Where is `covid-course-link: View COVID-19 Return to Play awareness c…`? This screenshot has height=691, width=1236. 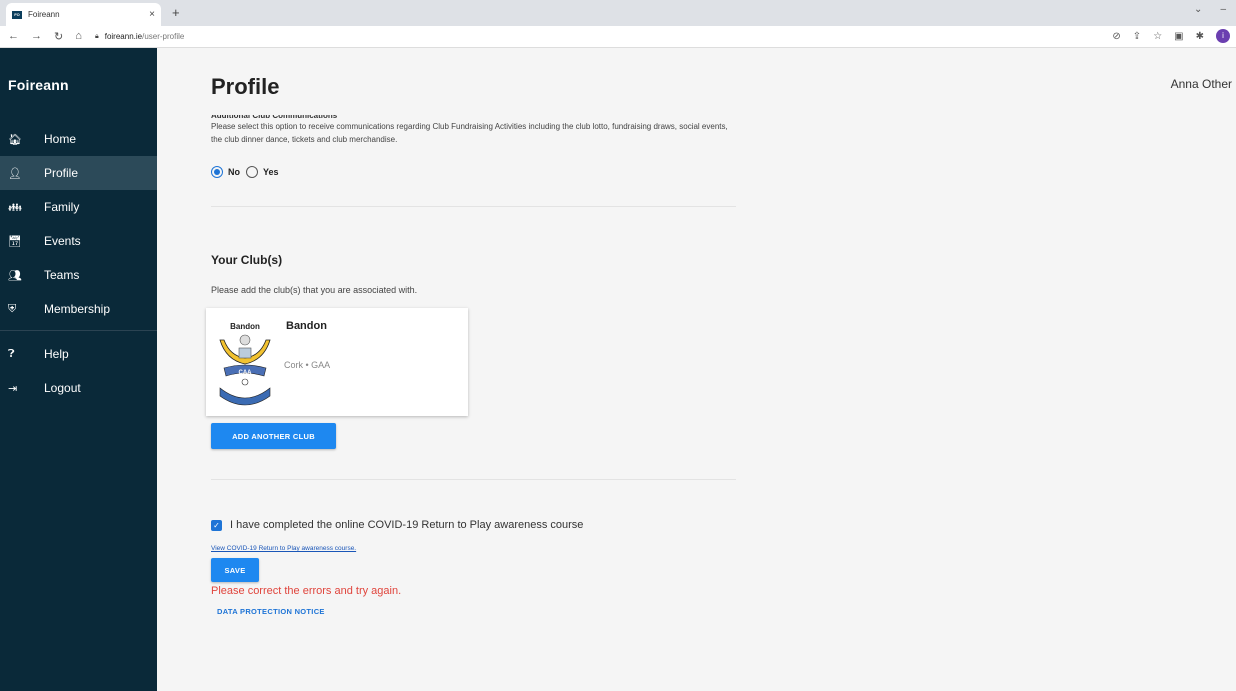
covid-course-link: View COVID-19 Return to Play awareness c… is located at coordinates (283, 548).